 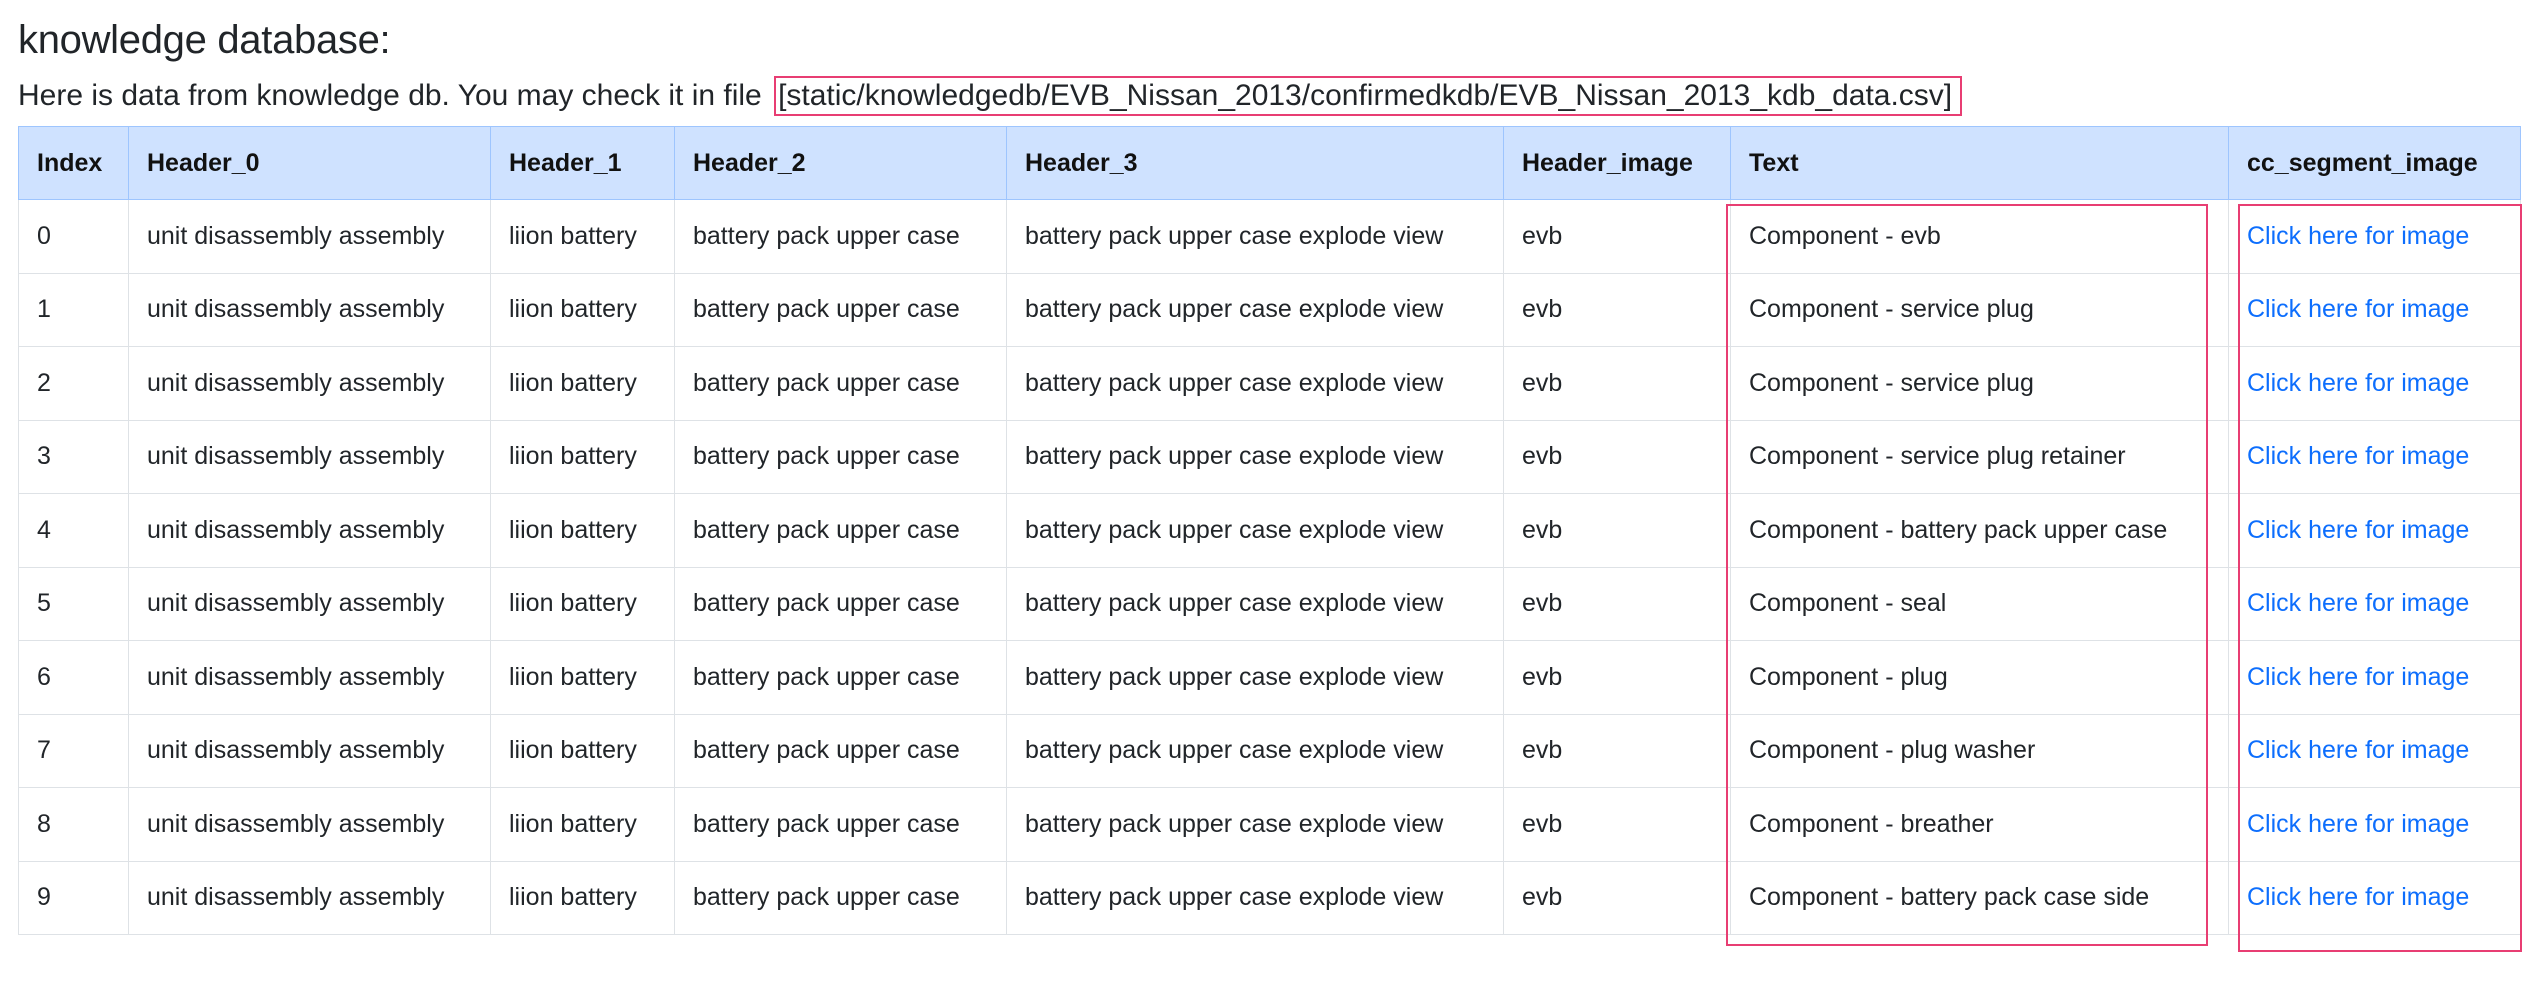 I want to click on column-header-header-0: Header_0, so click(x=309, y=163).